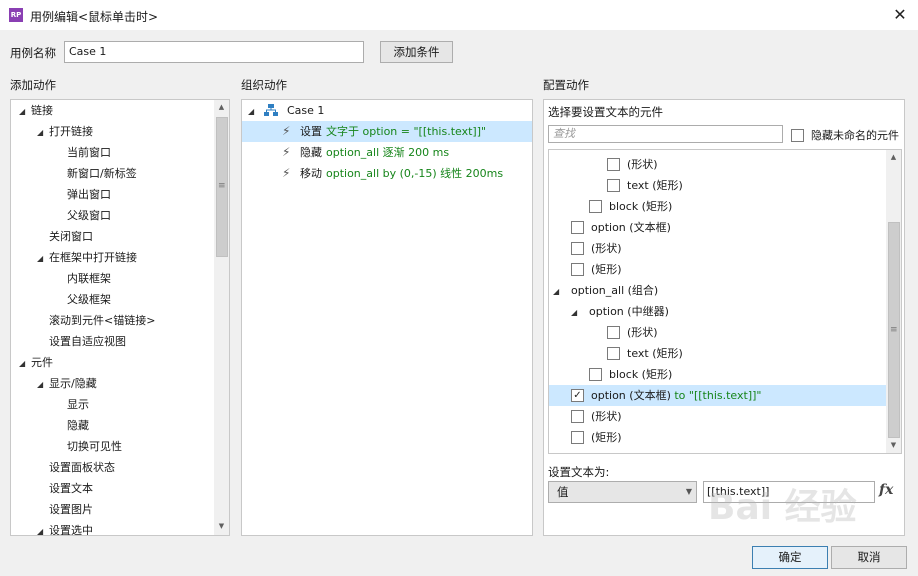  I want to click on widget-label: (形状), so click(642, 164).